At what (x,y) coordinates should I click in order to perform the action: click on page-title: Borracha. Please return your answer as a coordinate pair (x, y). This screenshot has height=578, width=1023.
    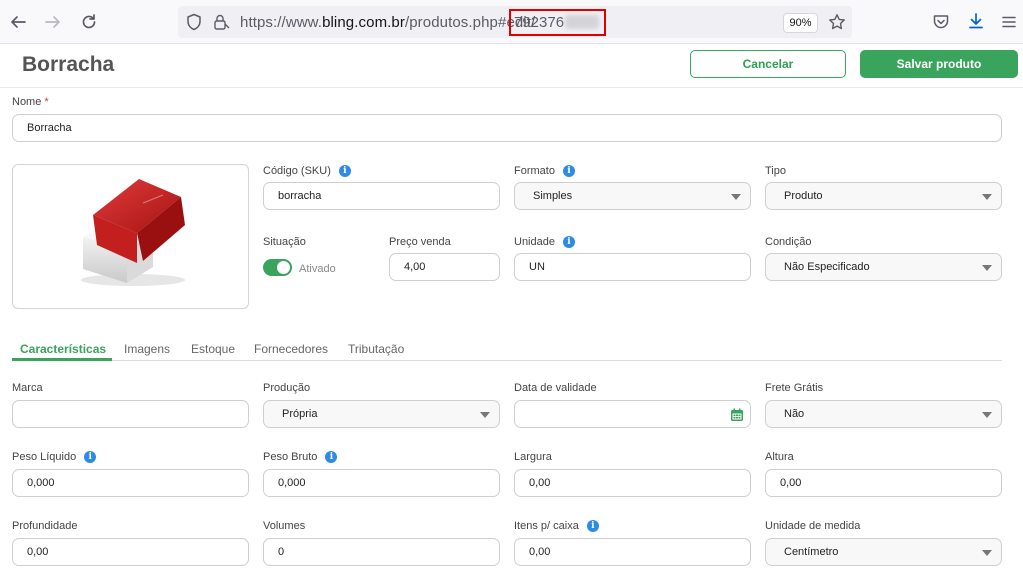
    Looking at the image, I should click on (68, 64).